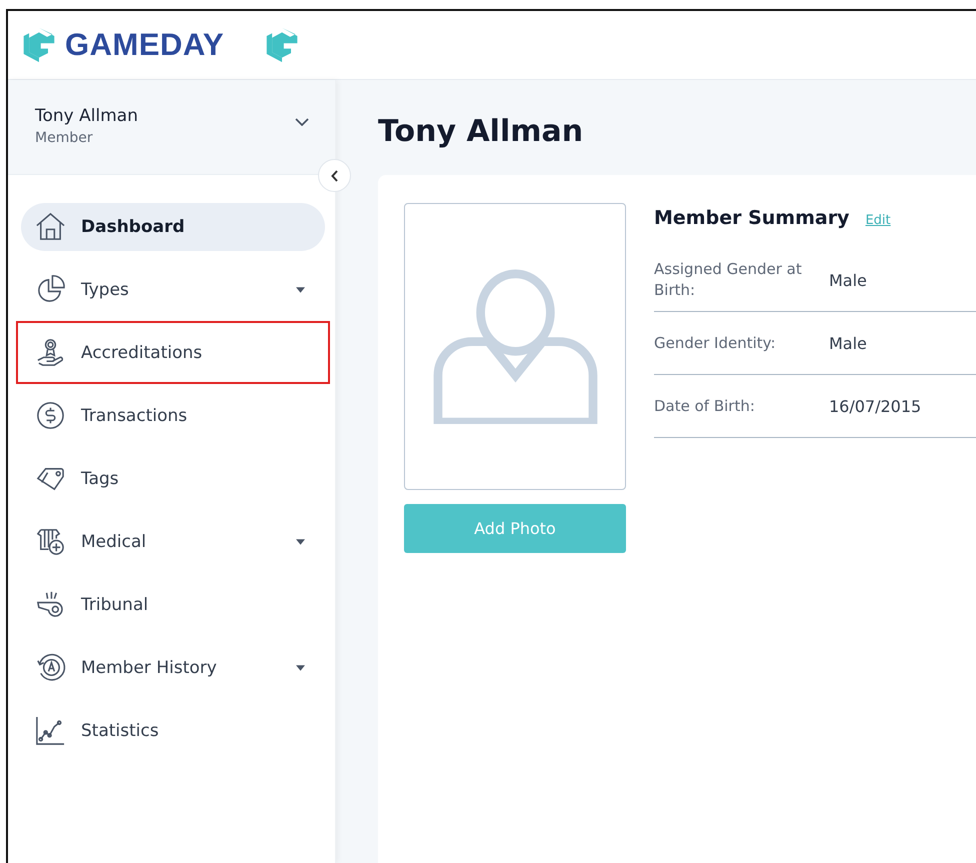  What do you see at coordinates (173, 290) in the screenshot?
I see `nav-item: Types` at bounding box center [173, 290].